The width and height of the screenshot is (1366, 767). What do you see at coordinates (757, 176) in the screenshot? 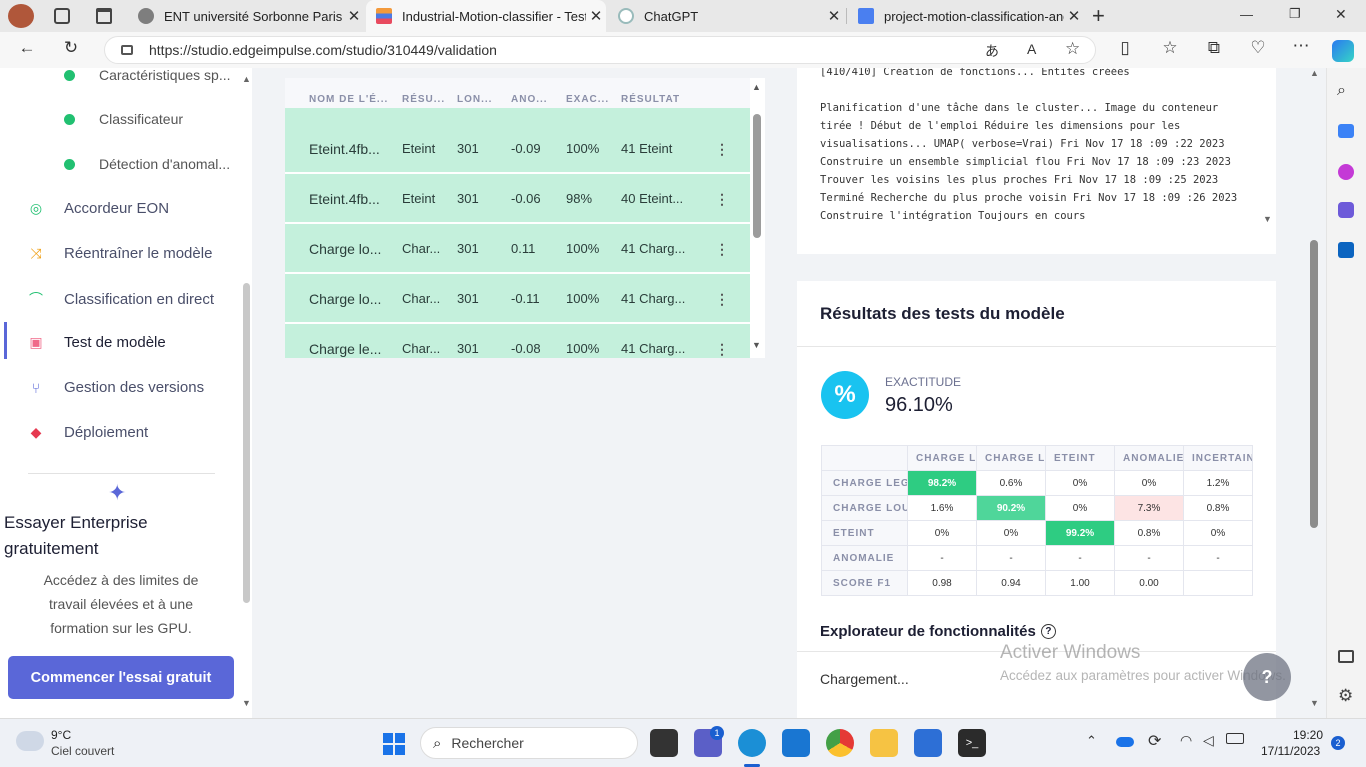
I see `table-scrollbar` at bounding box center [757, 176].